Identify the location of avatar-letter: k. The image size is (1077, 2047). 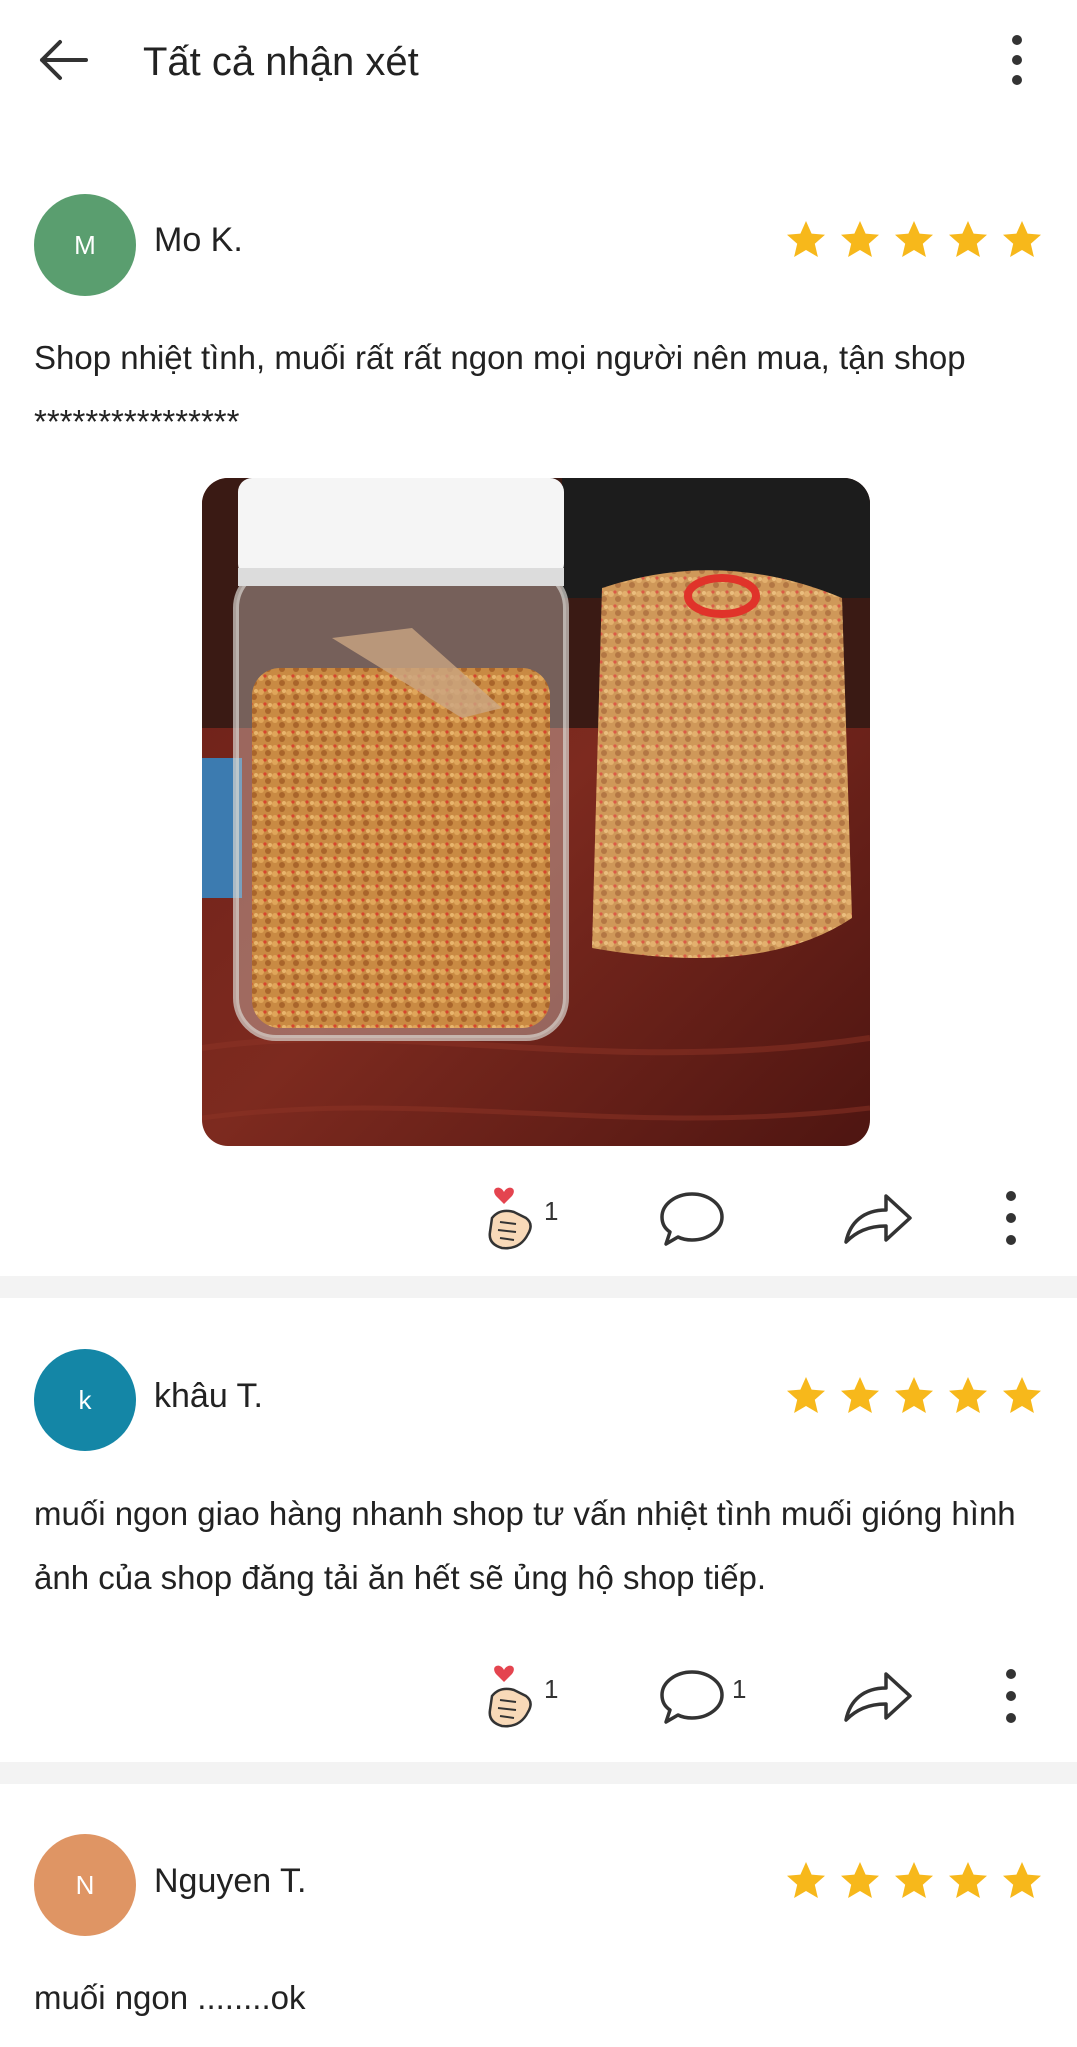
(85, 1399).